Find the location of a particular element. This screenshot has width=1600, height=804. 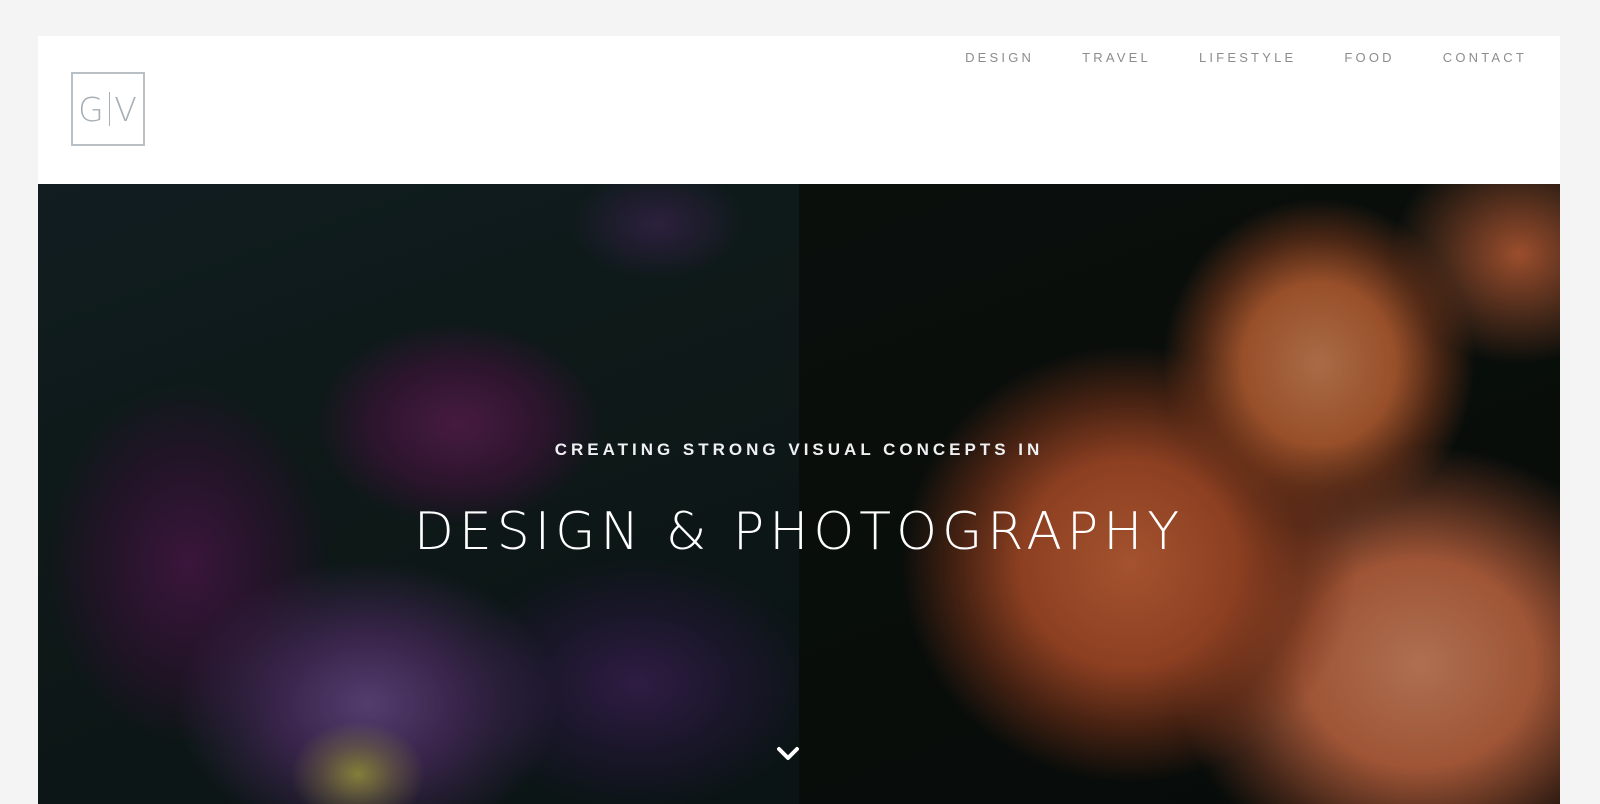

nav-item-food: FOOD is located at coordinates (1369, 58).